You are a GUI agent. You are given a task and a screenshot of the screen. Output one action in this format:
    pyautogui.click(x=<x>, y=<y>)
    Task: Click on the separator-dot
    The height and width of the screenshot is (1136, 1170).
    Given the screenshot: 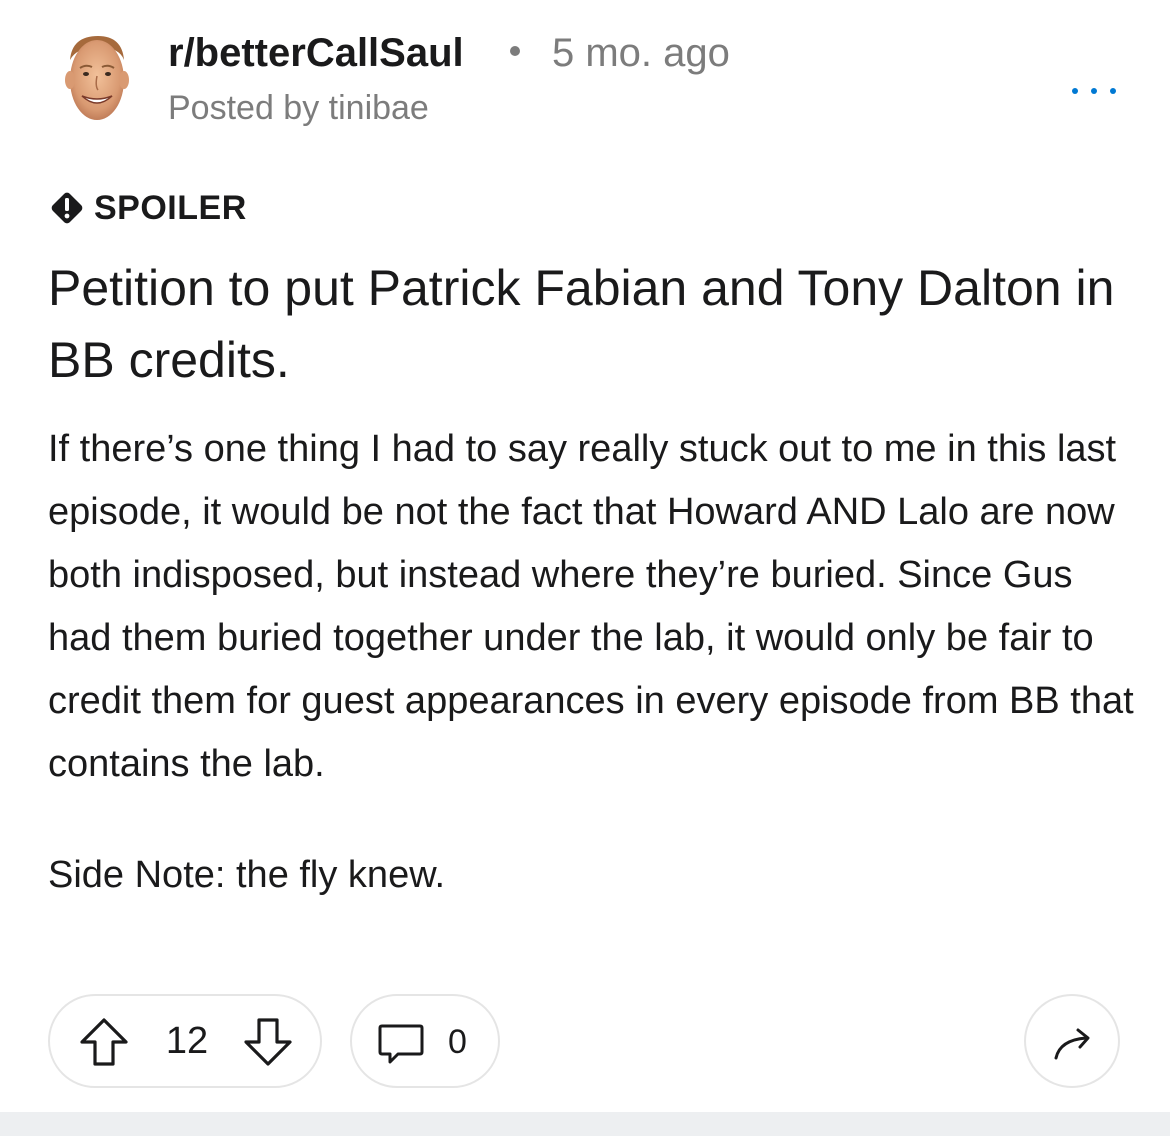 What is the action you would take?
    pyautogui.click(x=515, y=51)
    